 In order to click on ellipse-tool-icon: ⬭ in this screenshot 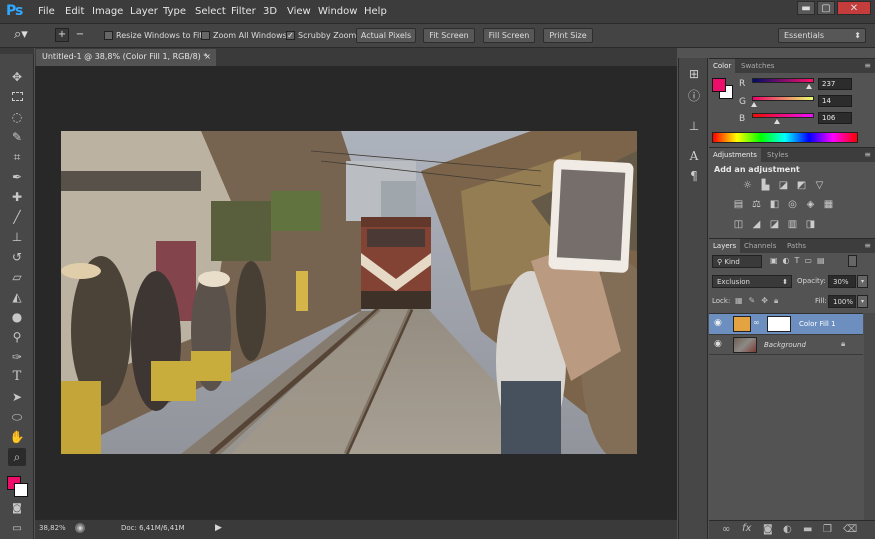, I will do `click(17, 417)`.